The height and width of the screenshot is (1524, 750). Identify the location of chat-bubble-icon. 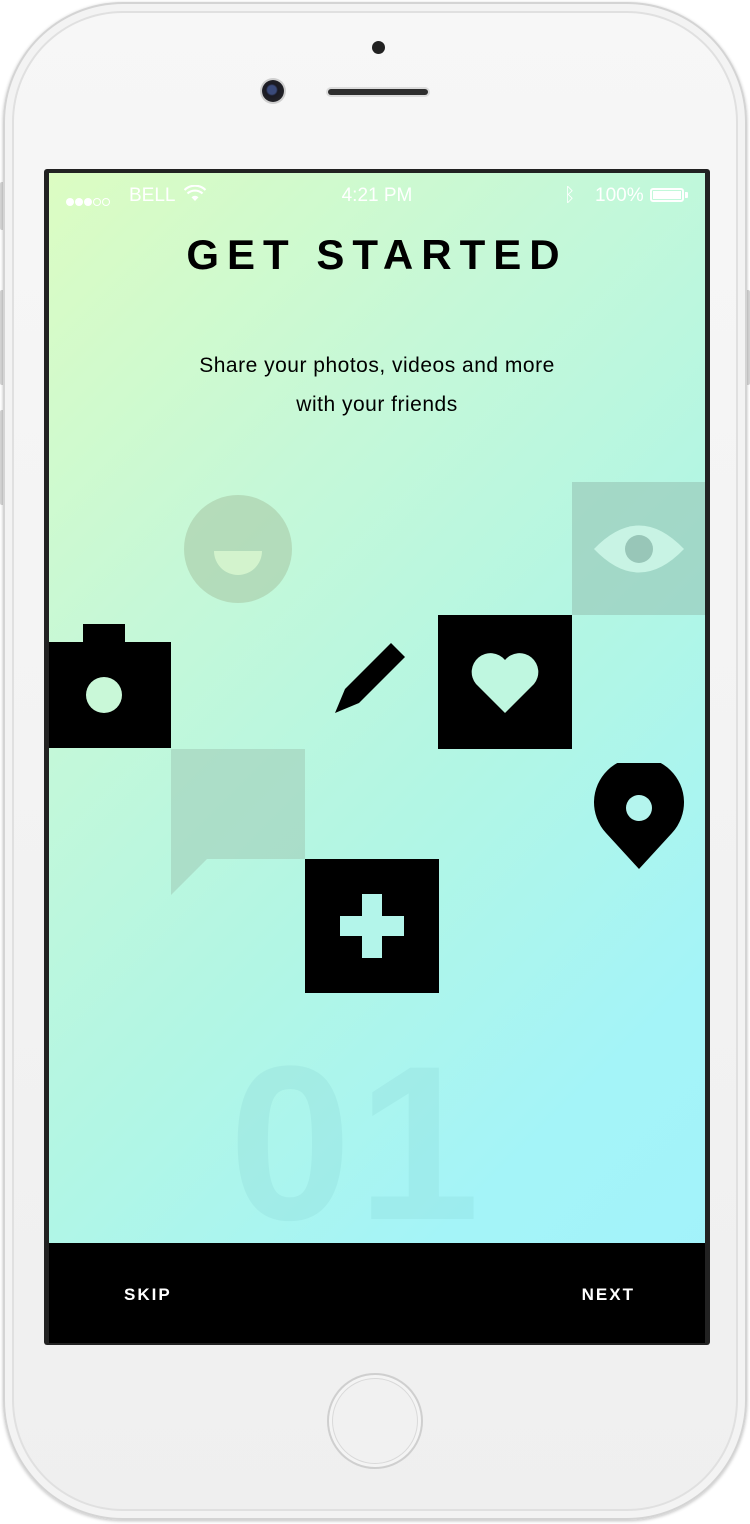
(238, 822).